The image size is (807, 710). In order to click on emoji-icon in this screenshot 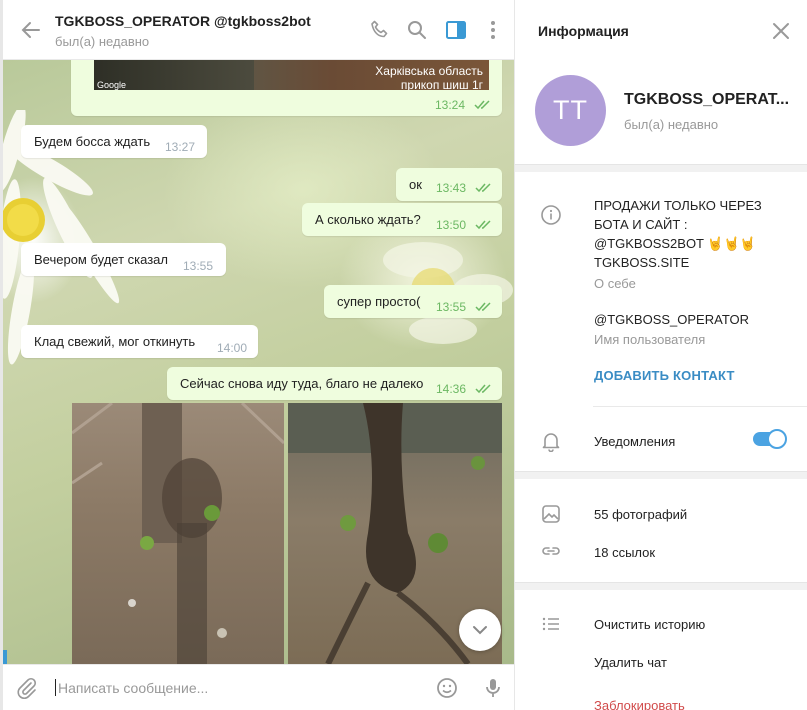, I will do `click(447, 688)`.